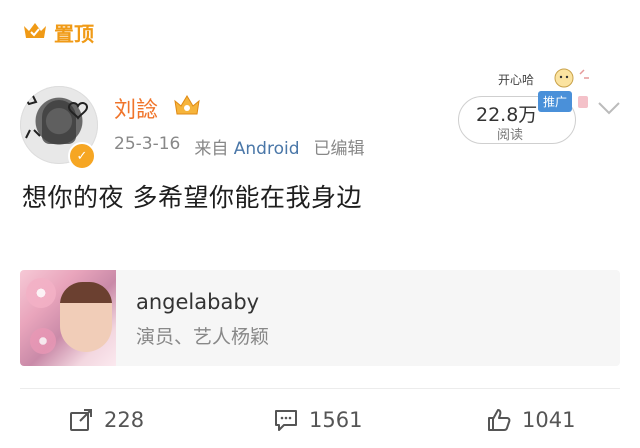 The image size is (640, 448). What do you see at coordinates (187, 105) in the screenshot?
I see `vip-crown-icon` at bounding box center [187, 105].